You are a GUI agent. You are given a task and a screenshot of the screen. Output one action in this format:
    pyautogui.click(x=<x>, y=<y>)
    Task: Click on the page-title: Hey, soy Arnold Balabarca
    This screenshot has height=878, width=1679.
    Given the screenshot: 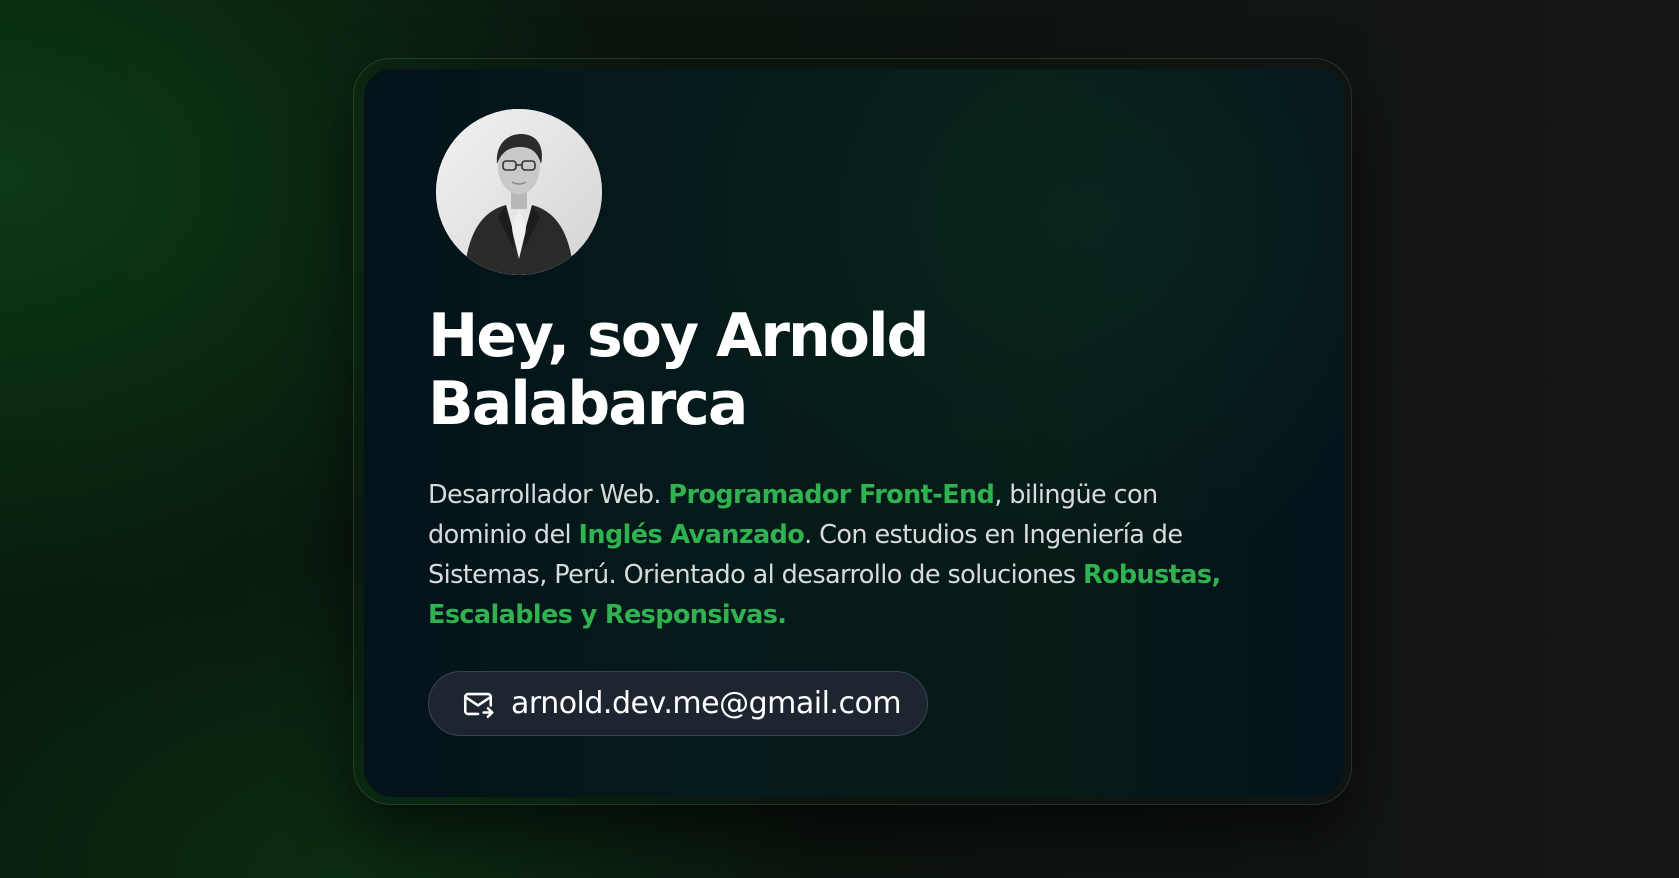 What is the action you would take?
    pyautogui.click(x=738, y=370)
    